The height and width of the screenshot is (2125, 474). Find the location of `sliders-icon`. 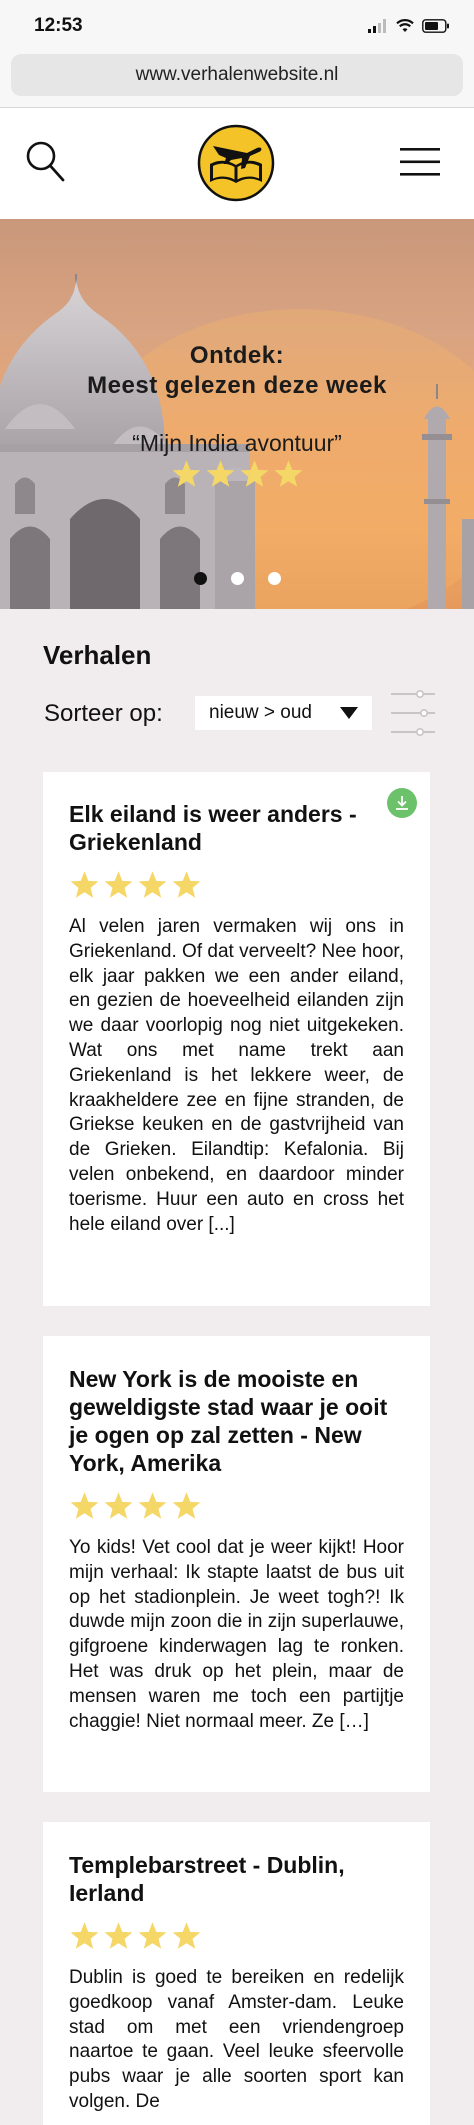

sliders-icon is located at coordinates (413, 712).